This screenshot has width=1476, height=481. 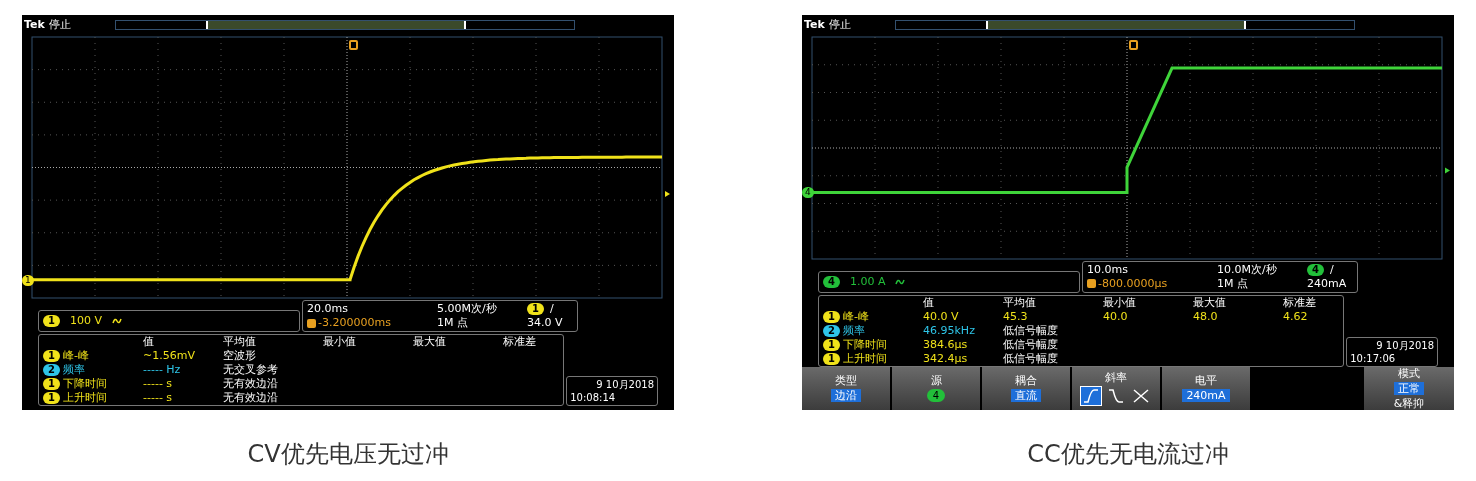 What do you see at coordinates (593, 397) in the screenshot?
I see `time-label: 10:08:14` at bounding box center [593, 397].